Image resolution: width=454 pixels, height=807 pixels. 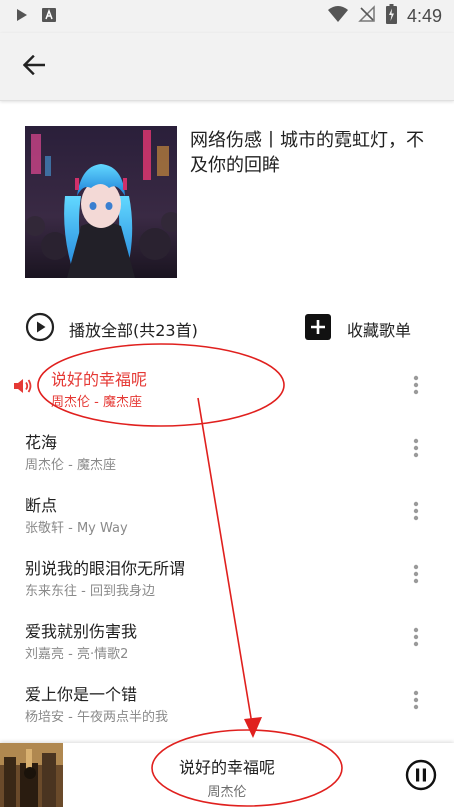 What do you see at coordinates (424, 15) in the screenshot?
I see `status-time: 4:49` at bounding box center [424, 15].